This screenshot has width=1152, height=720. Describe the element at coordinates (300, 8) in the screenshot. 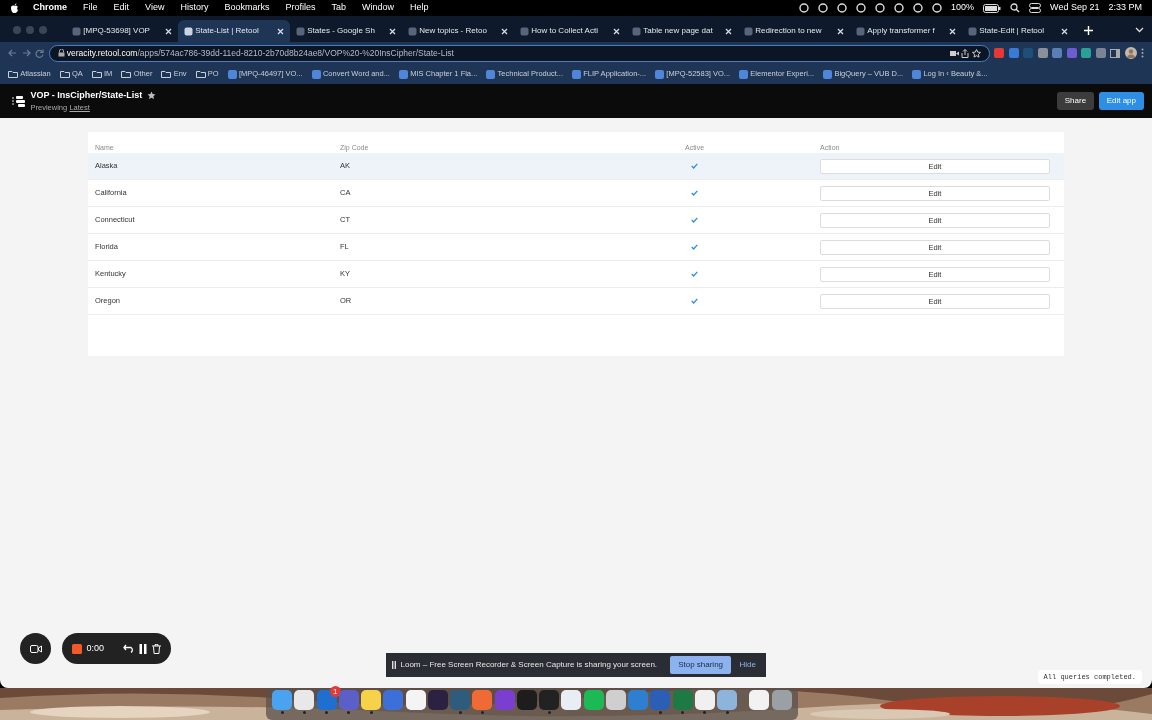

I see `menu-item: Profiles` at that location.